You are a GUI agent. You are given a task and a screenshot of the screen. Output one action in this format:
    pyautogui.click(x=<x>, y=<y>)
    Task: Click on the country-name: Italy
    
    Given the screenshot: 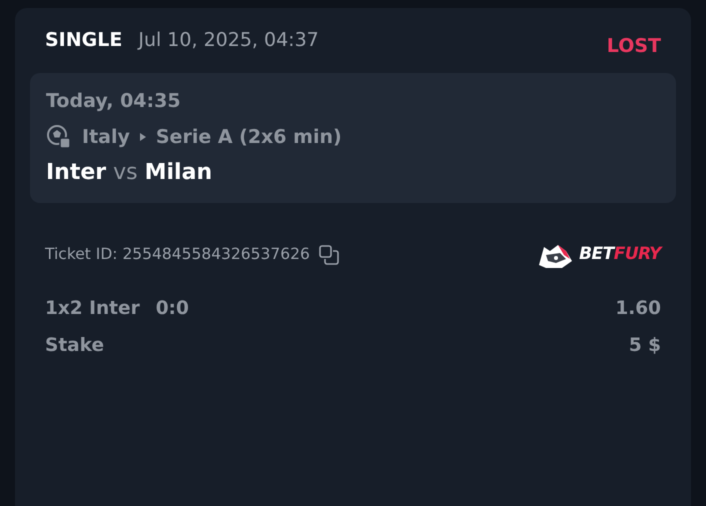 What is the action you would take?
    pyautogui.click(x=106, y=137)
    